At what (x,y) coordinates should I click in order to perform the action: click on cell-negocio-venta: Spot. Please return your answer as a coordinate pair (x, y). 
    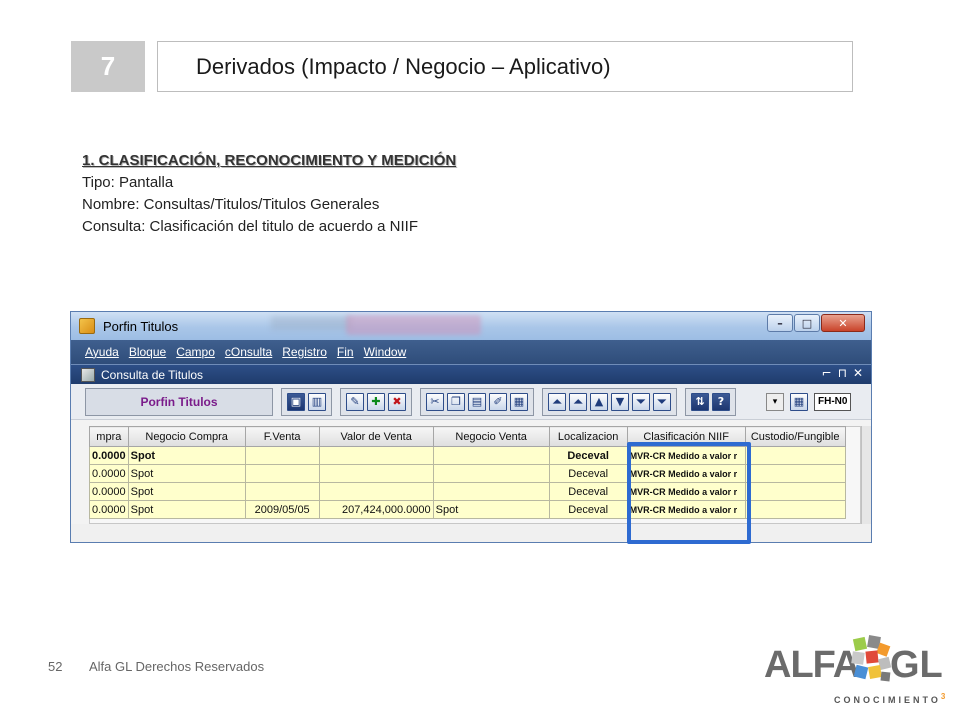
    Looking at the image, I should click on (491, 509).